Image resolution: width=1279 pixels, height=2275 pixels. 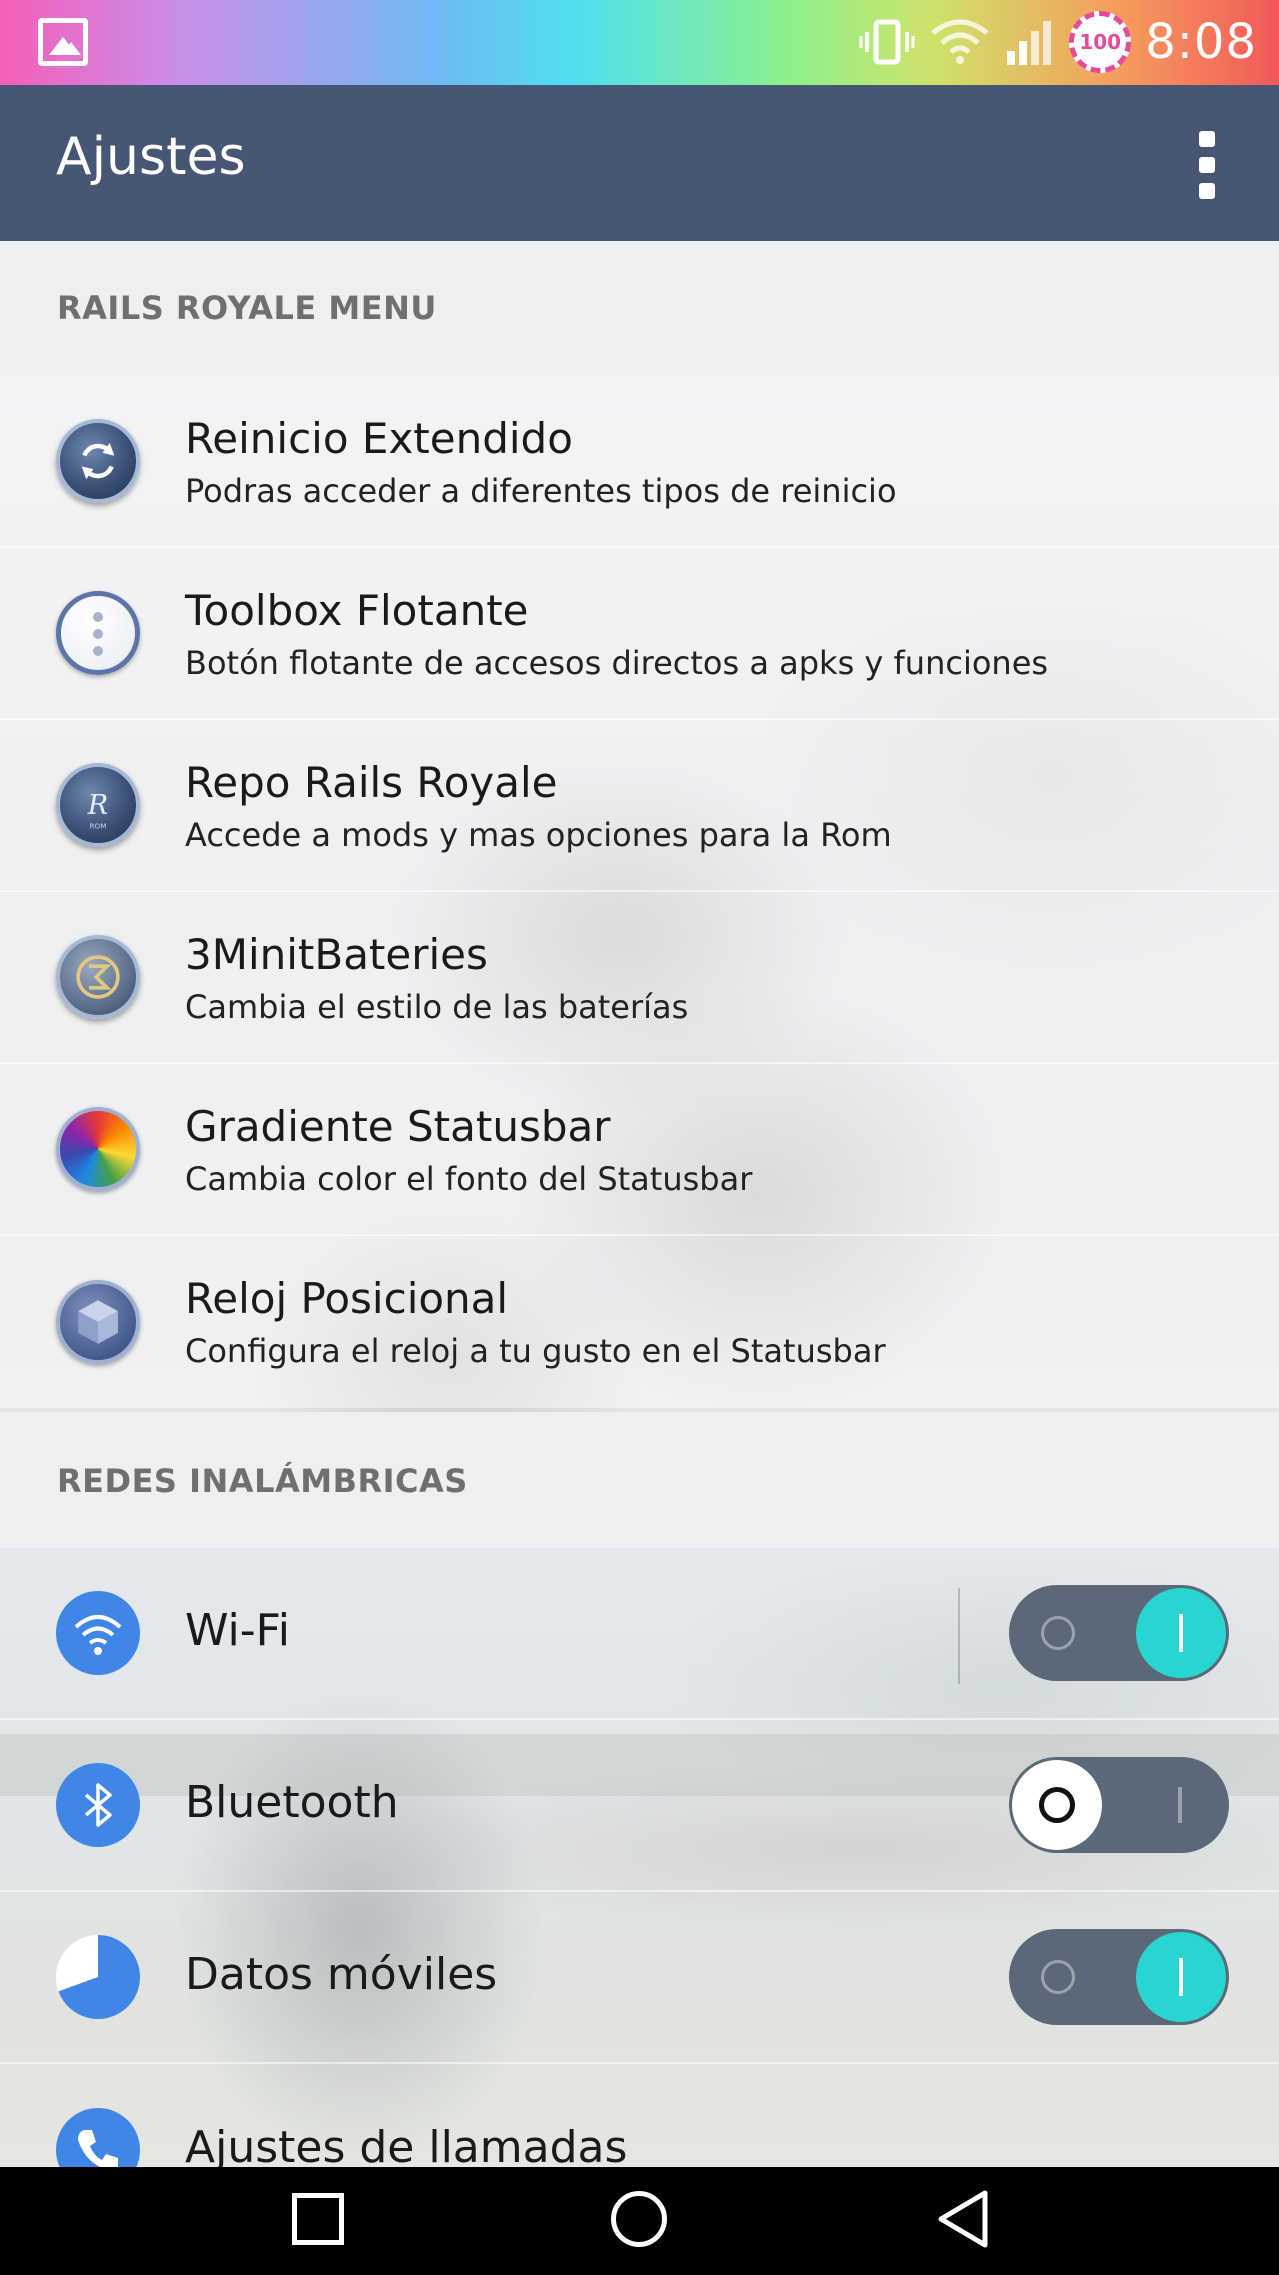 I want to click on navigation-bar, so click(x=639, y=2221).